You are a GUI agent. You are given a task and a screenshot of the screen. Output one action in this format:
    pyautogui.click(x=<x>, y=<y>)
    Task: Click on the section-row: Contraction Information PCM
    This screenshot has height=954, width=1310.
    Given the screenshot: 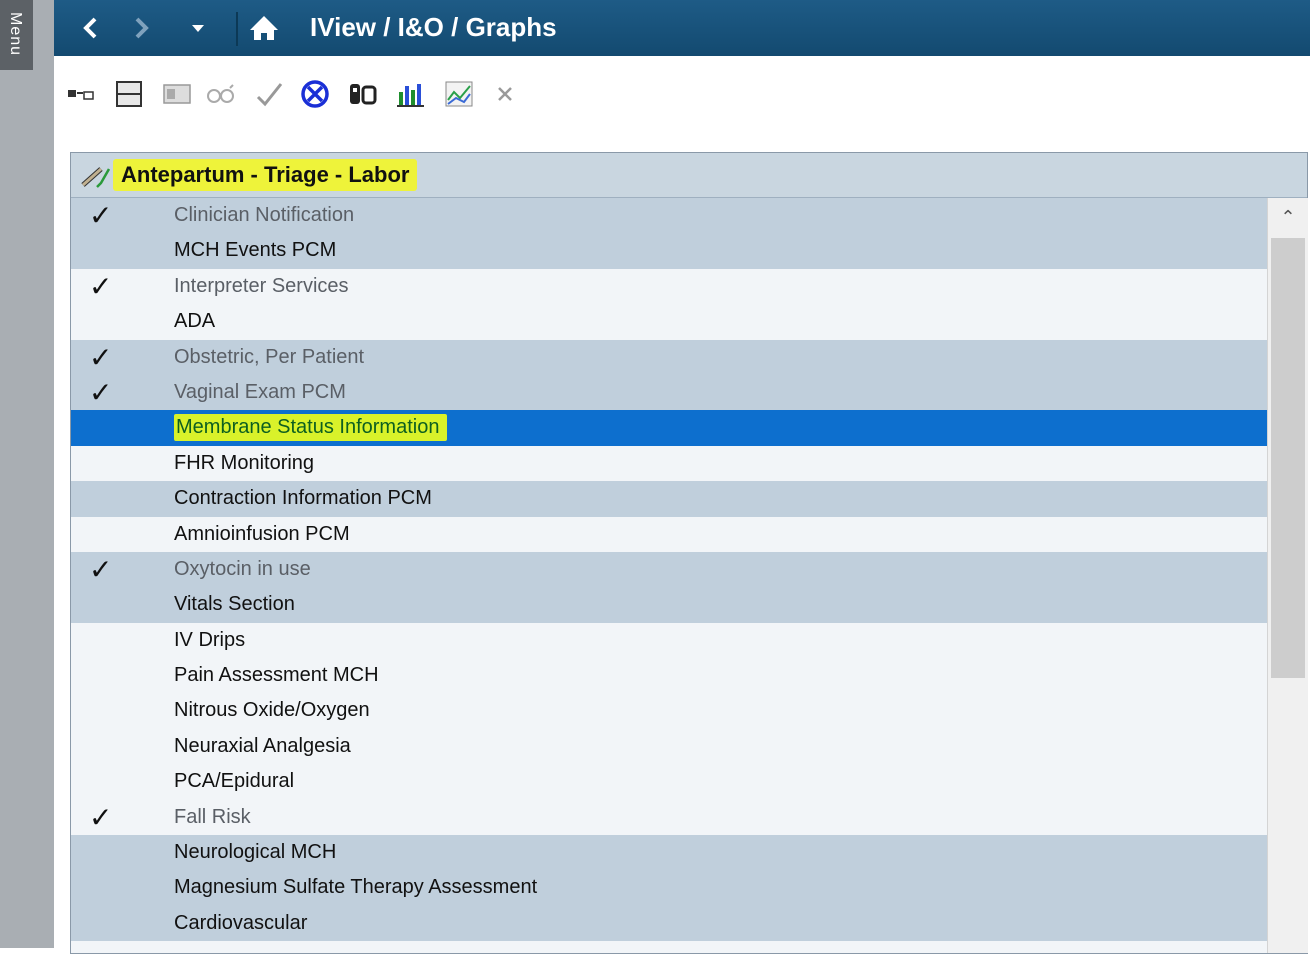 What is the action you would take?
    pyautogui.click(x=669, y=499)
    